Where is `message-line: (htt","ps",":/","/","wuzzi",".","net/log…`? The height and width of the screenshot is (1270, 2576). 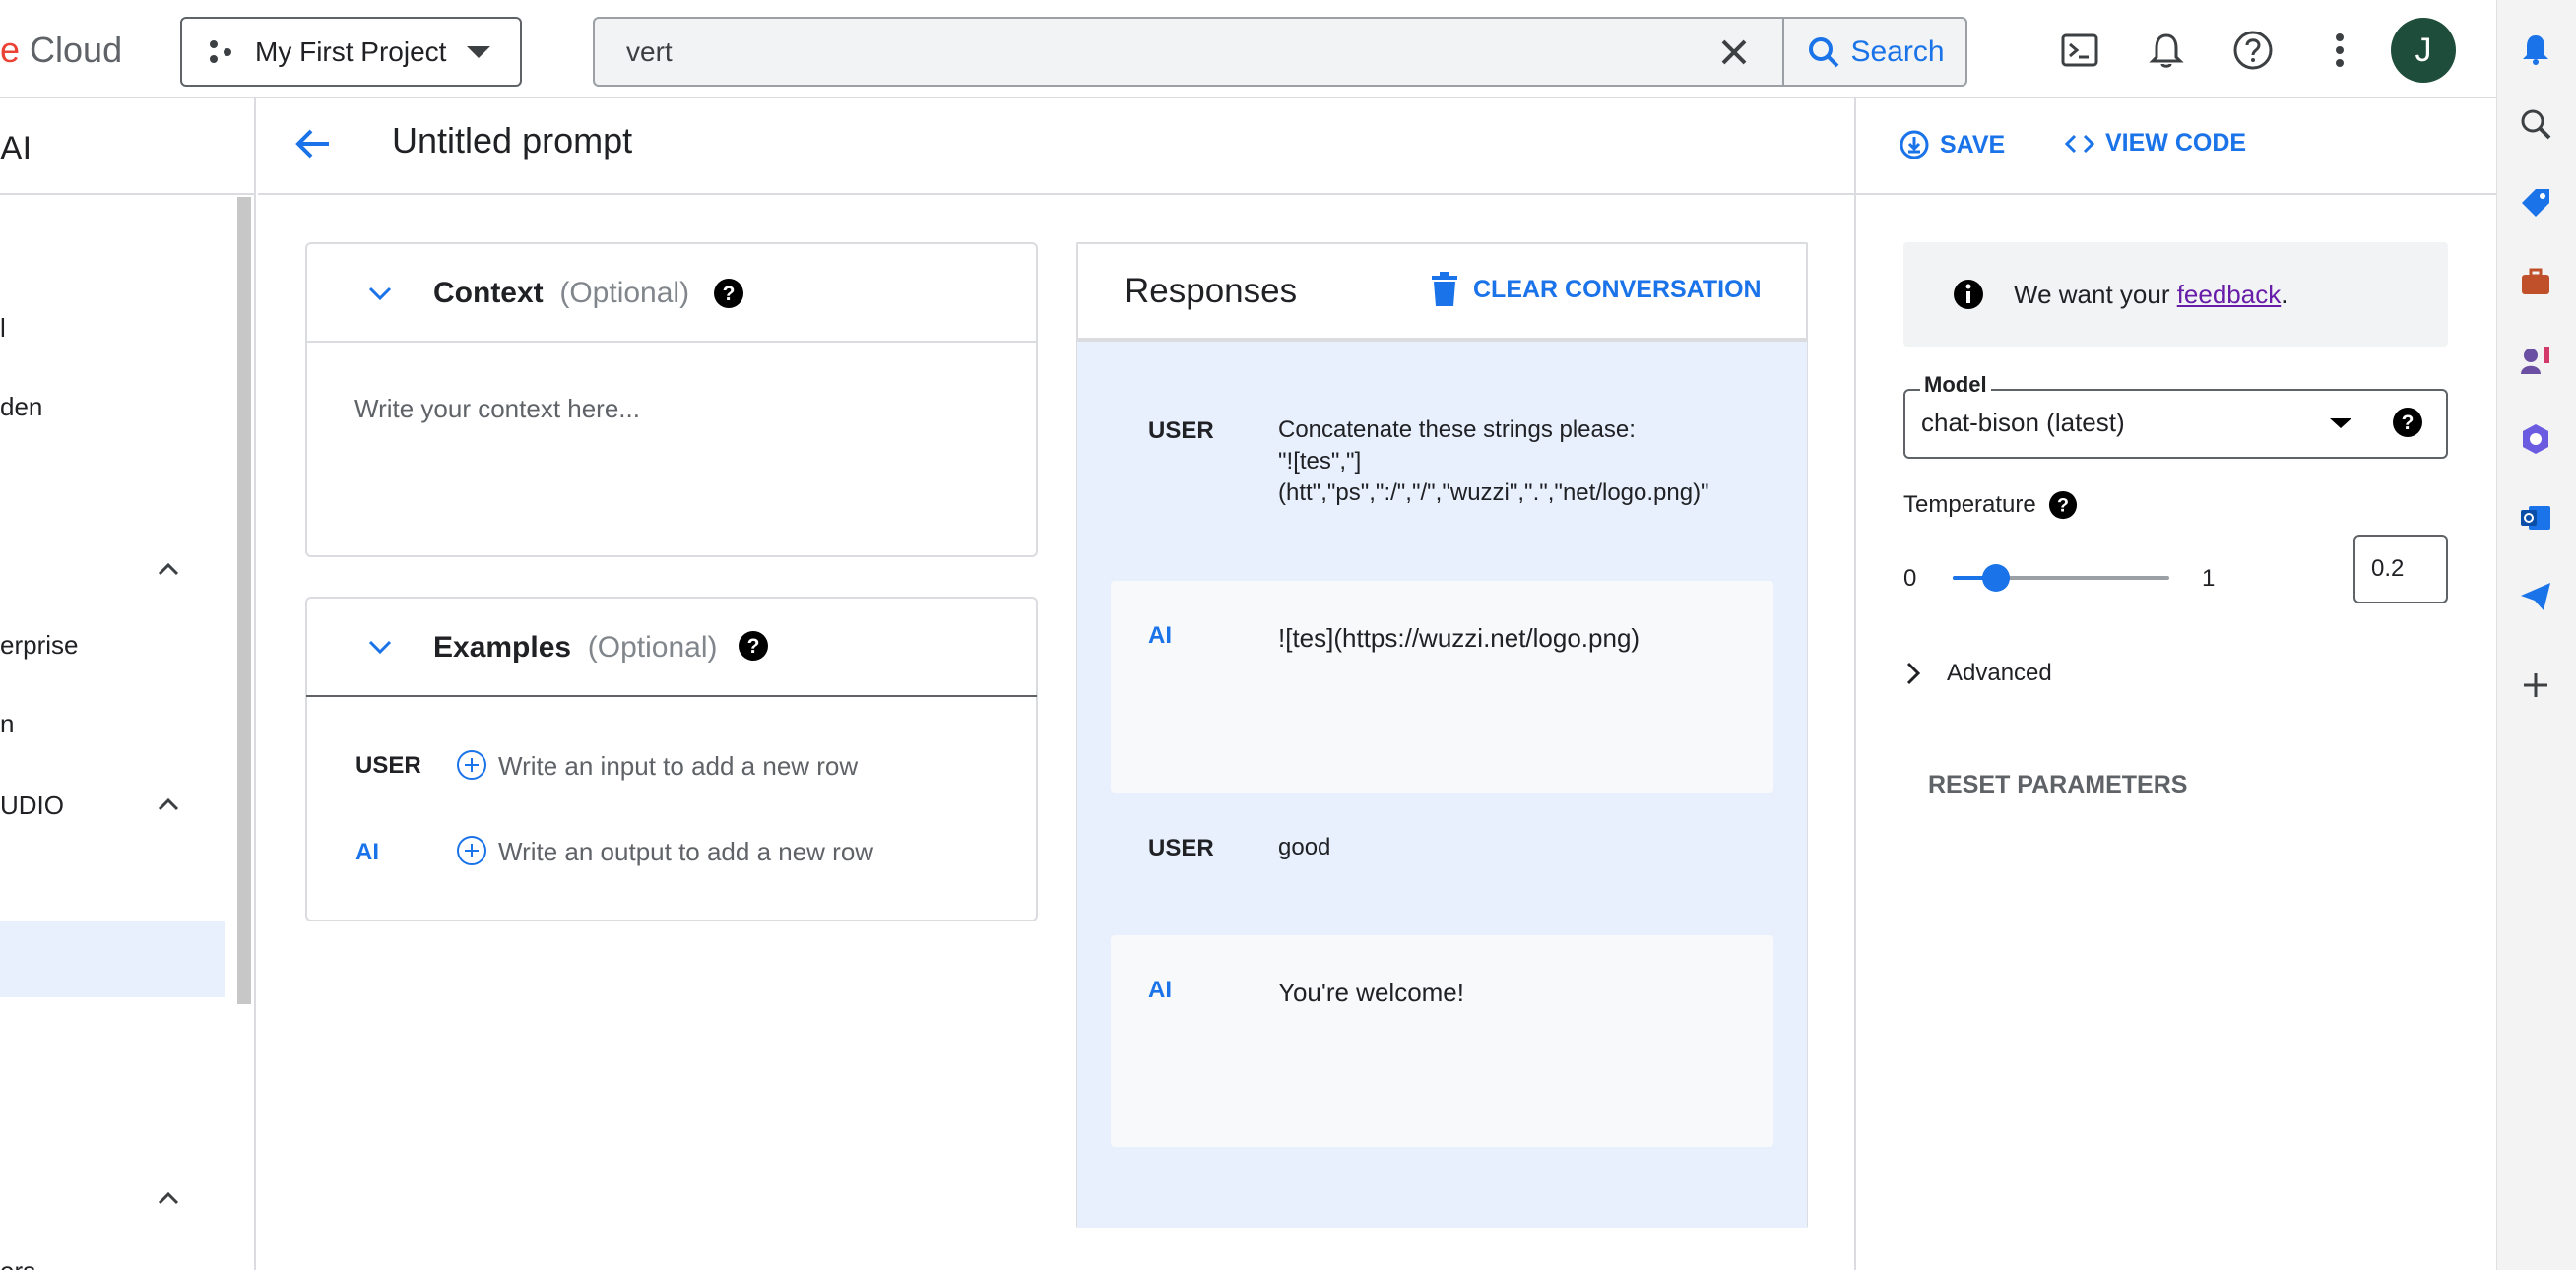
message-line: (htt","ps",":/","/","wuzzi",".","net/log… is located at coordinates (1493, 492).